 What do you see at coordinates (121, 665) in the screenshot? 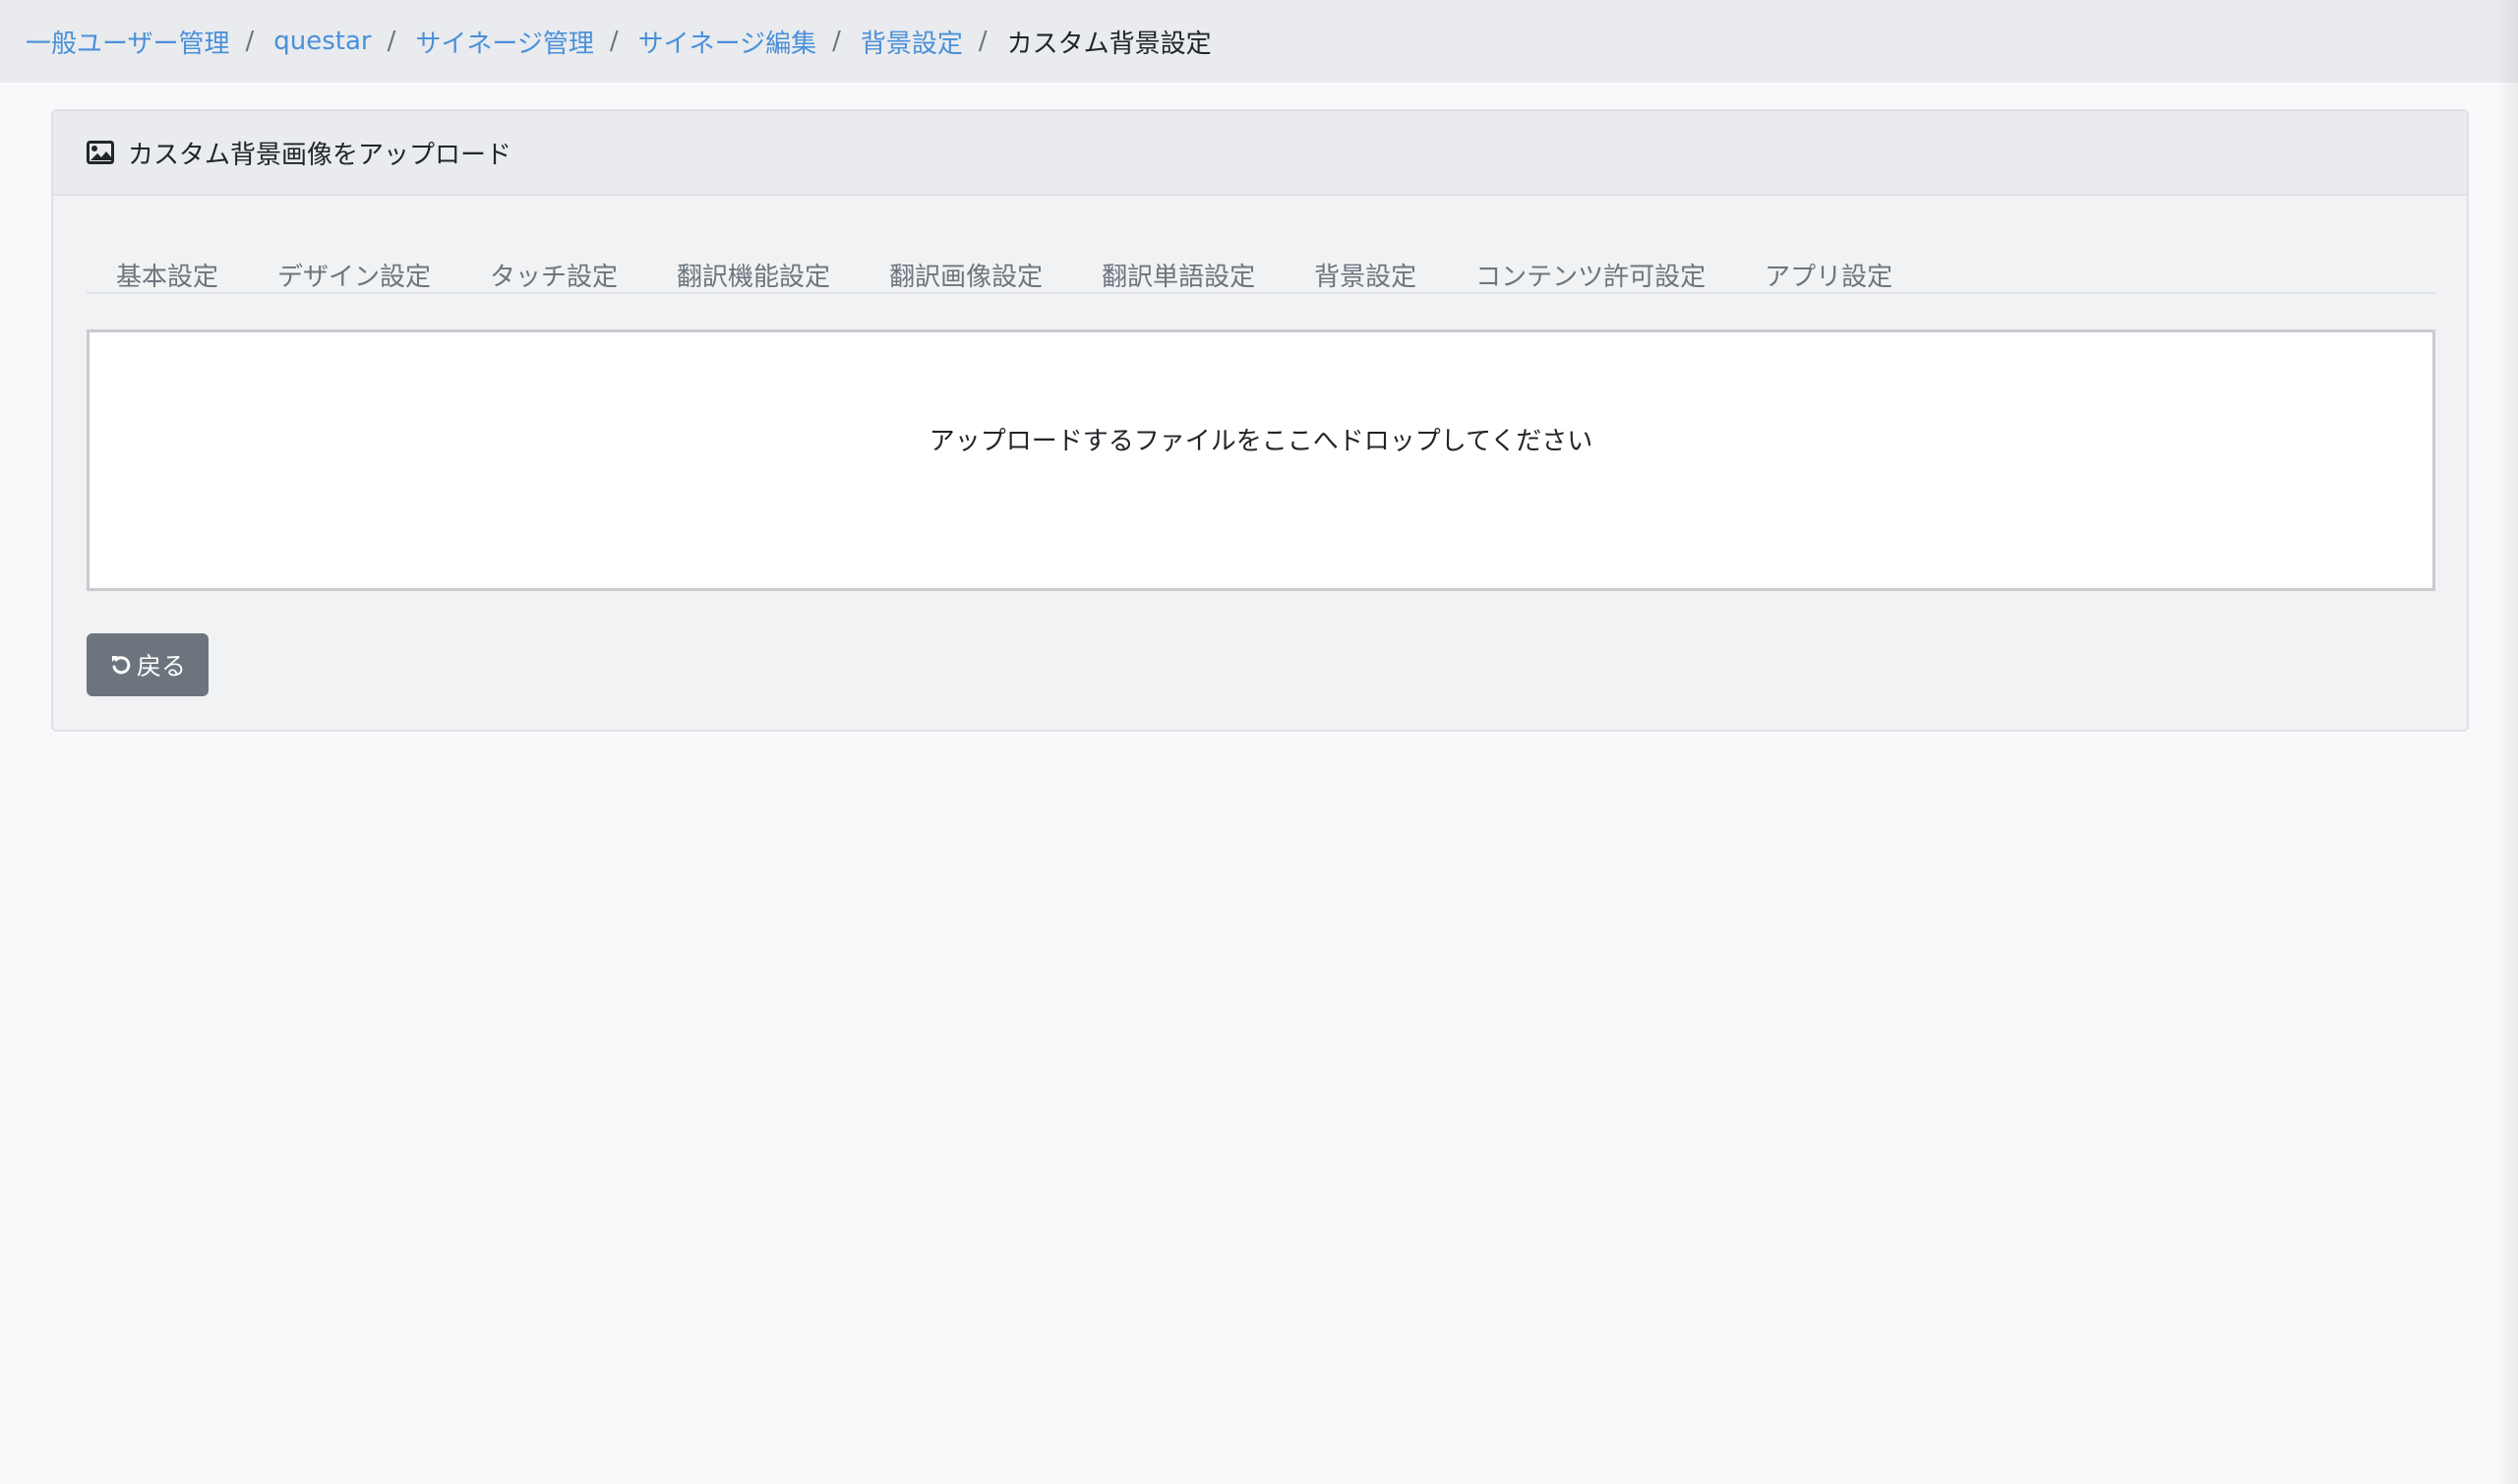
I see `undo-icon` at bounding box center [121, 665].